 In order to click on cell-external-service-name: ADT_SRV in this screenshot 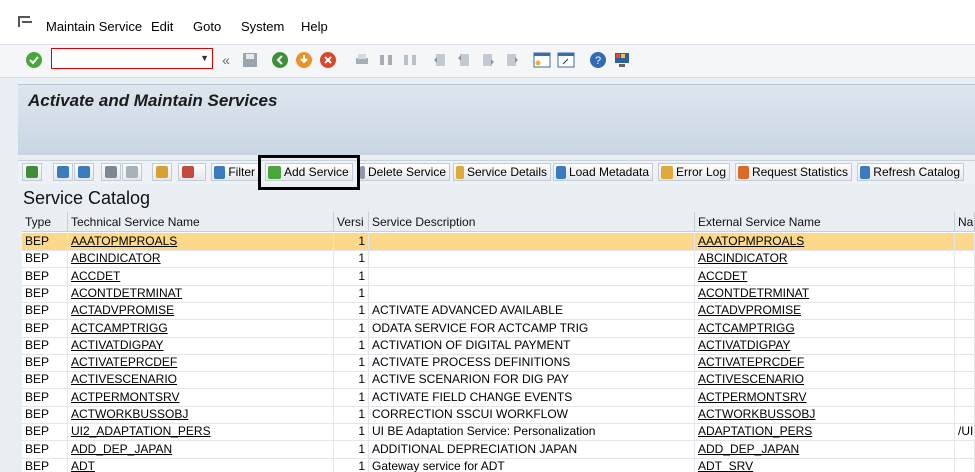, I will do `click(825, 464)`.